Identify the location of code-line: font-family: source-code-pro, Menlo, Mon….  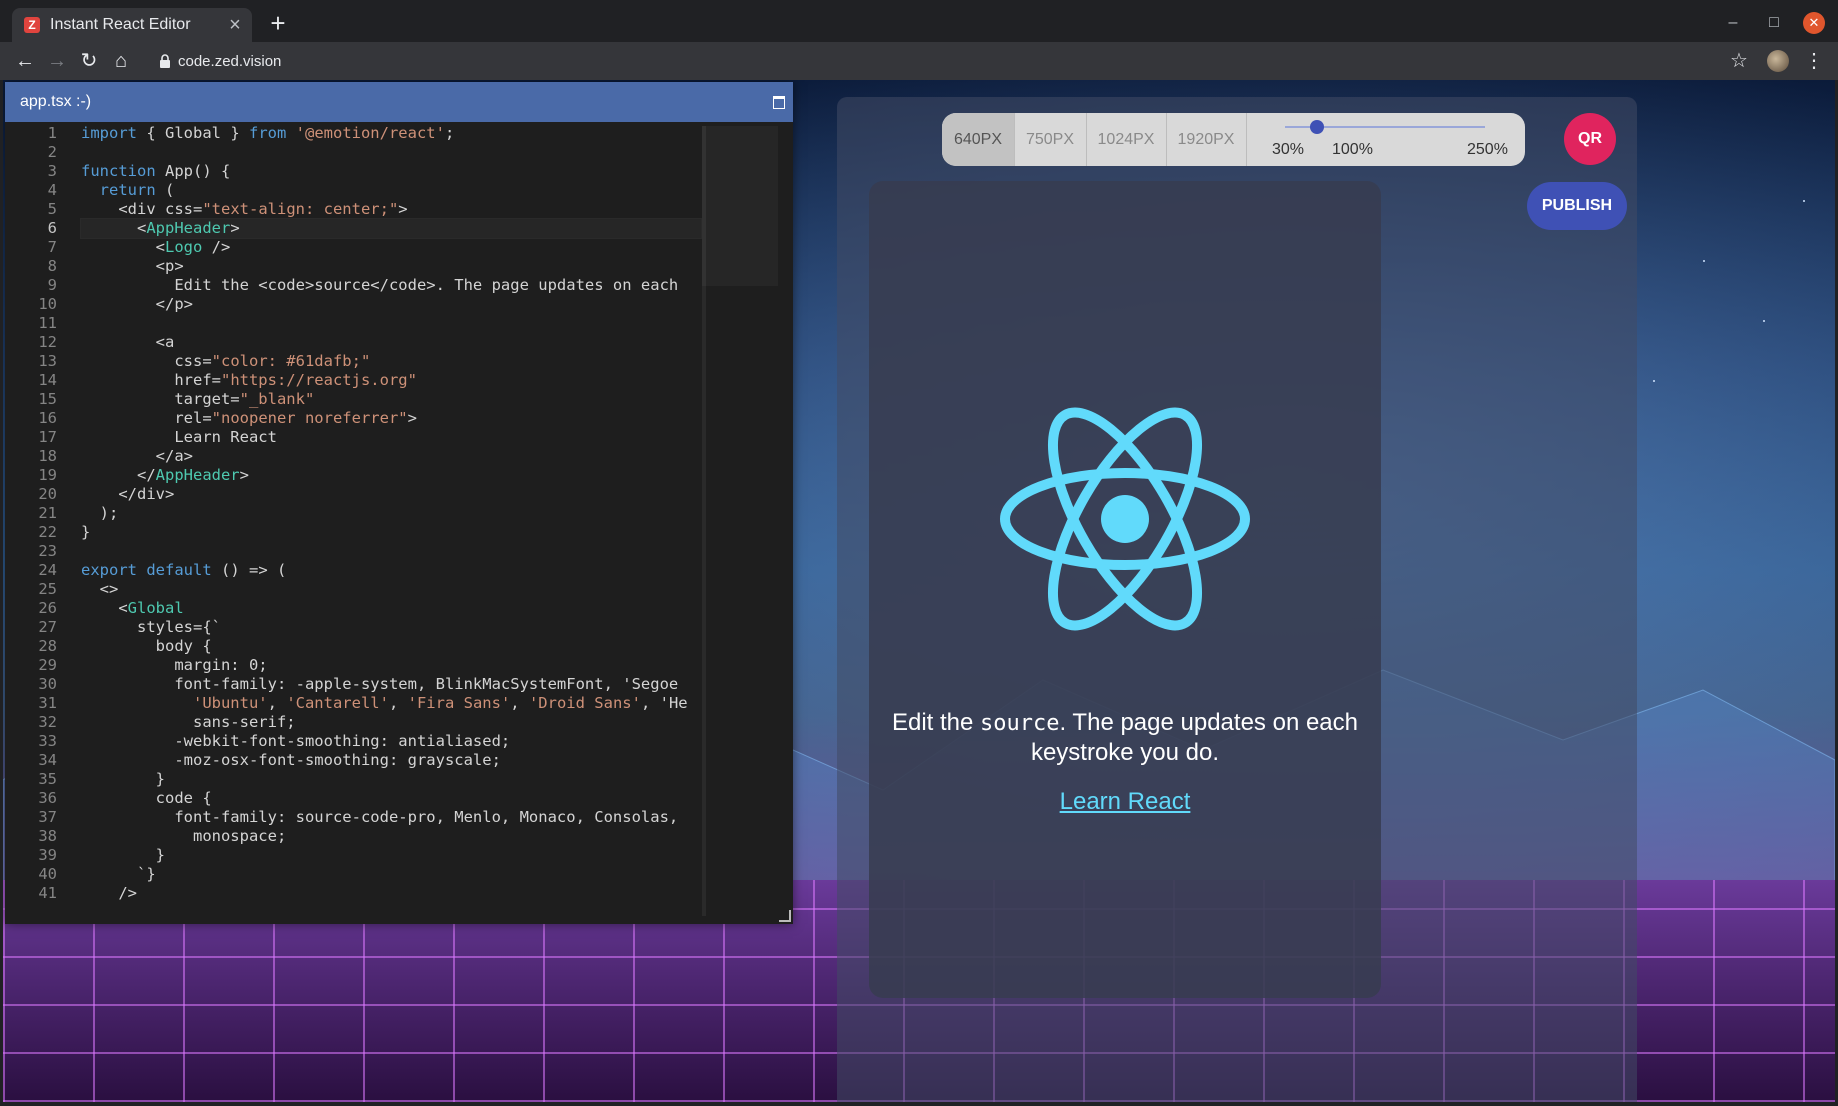
(379, 817).